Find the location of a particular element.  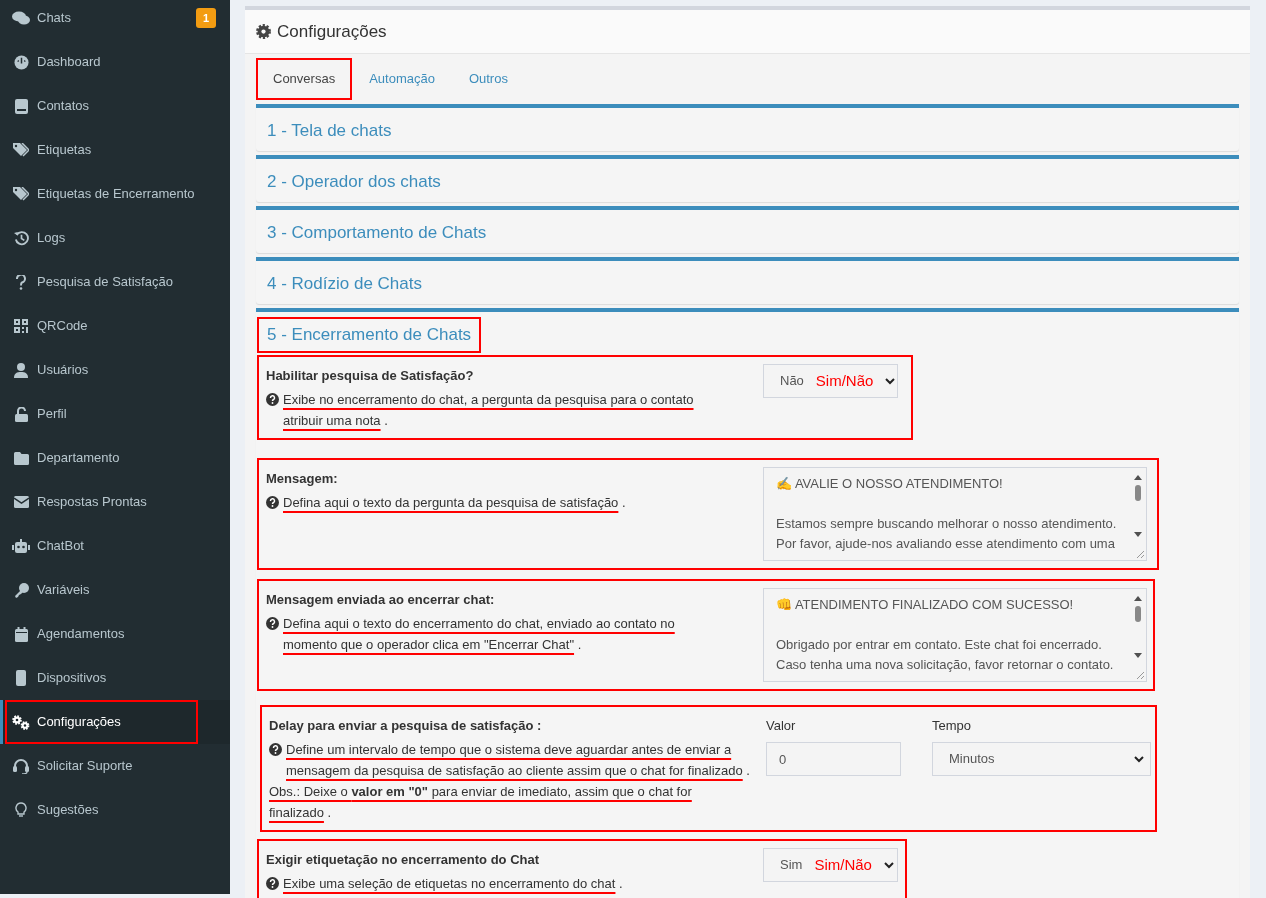

envelope-icon is located at coordinates (21, 502).